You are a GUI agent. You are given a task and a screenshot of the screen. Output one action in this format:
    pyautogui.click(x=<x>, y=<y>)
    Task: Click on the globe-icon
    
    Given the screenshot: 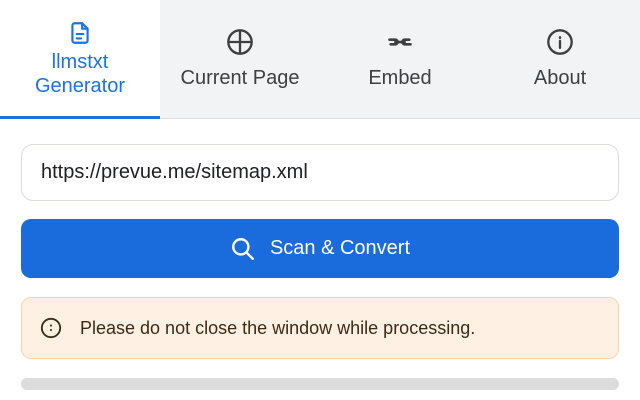 What is the action you would take?
    pyautogui.click(x=240, y=42)
    